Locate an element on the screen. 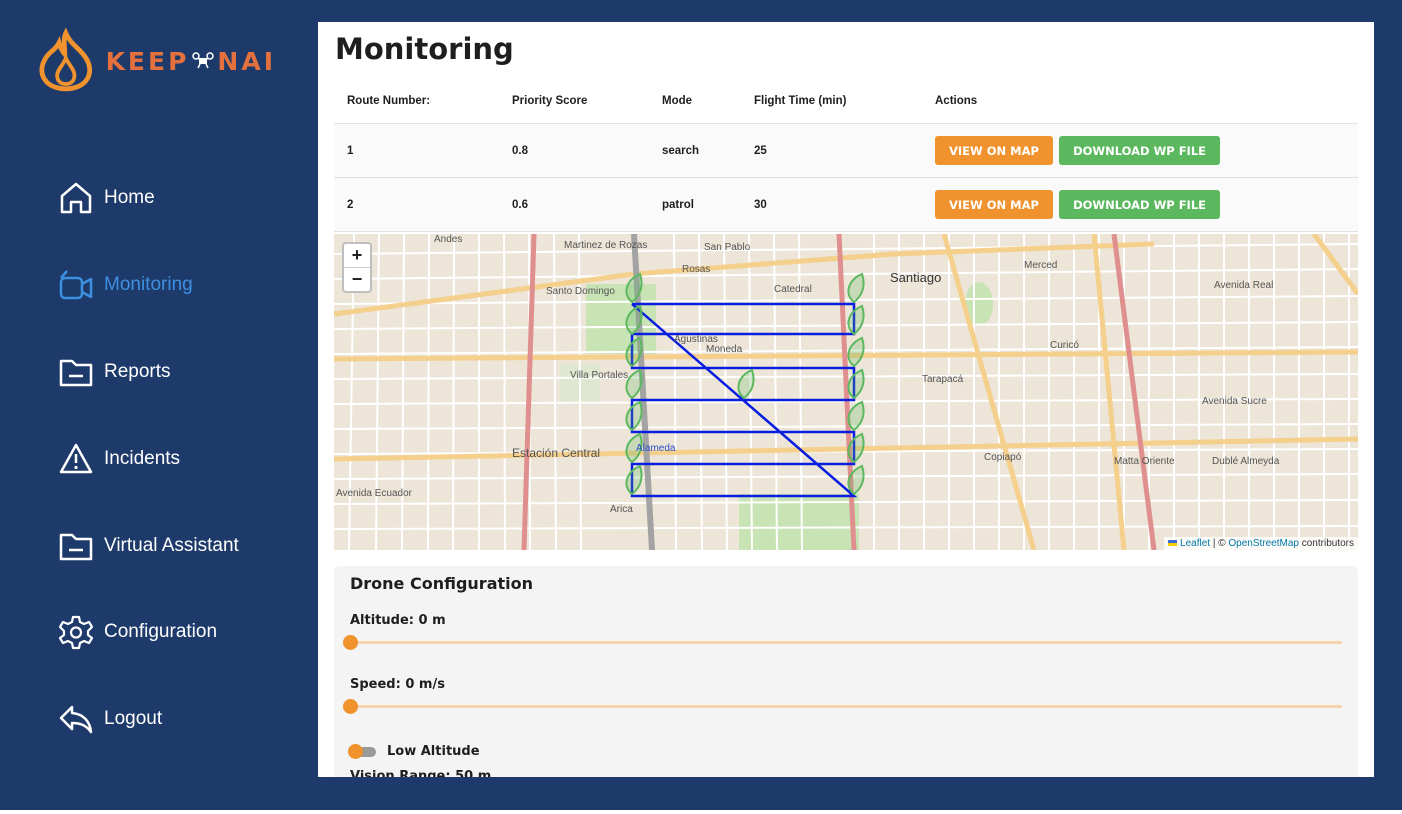 The width and height of the screenshot is (1402, 814). logout-icon is located at coordinates (76, 719).